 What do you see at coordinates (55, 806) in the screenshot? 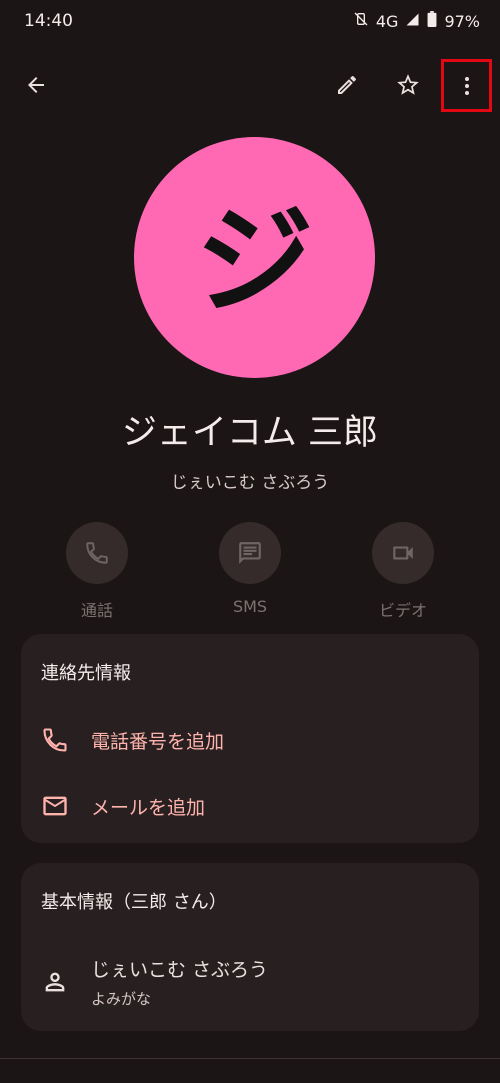
I see `email-icon` at bounding box center [55, 806].